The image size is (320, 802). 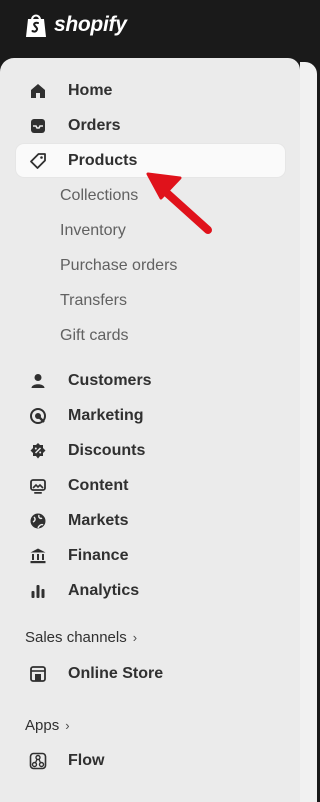 What do you see at coordinates (150, 230) in the screenshot?
I see `sidebar-subitem-inventory: Inventory` at bounding box center [150, 230].